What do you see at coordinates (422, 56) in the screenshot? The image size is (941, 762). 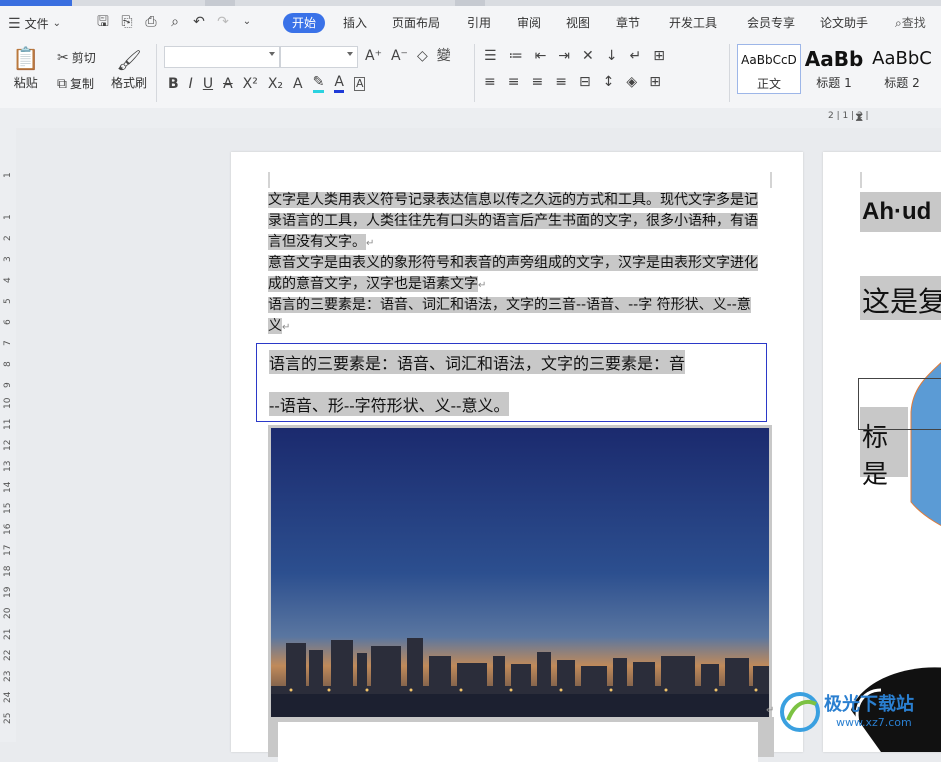 I see `clear-format-icon: ◇` at bounding box center [422, 56].